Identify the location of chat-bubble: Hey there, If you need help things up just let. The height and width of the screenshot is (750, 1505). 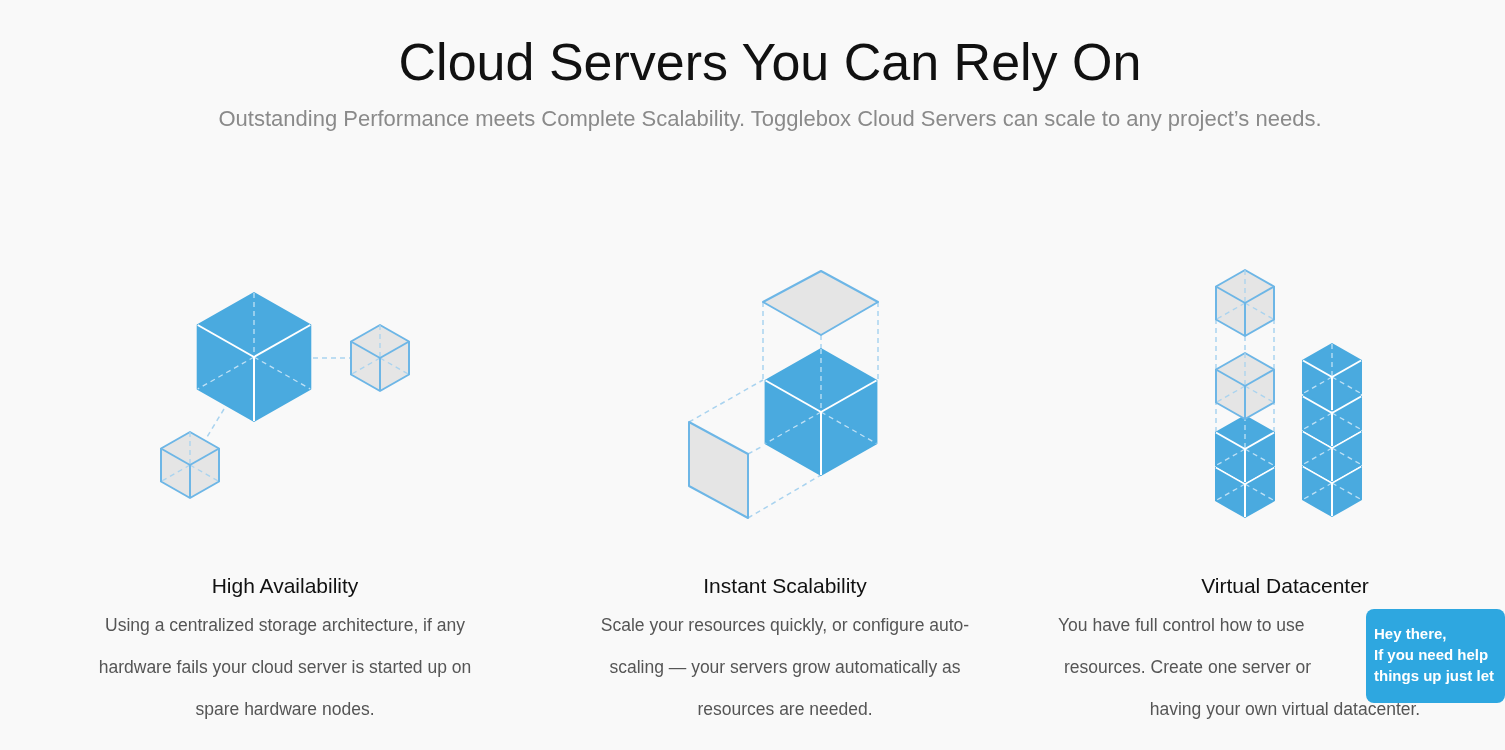
(1435, 656).